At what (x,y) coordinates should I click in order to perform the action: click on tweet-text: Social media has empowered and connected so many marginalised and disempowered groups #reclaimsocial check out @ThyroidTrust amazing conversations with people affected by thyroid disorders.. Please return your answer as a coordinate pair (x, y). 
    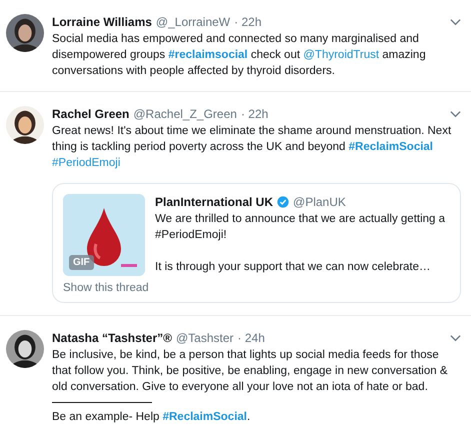
    Looking at the image, I should click on (239, 55).